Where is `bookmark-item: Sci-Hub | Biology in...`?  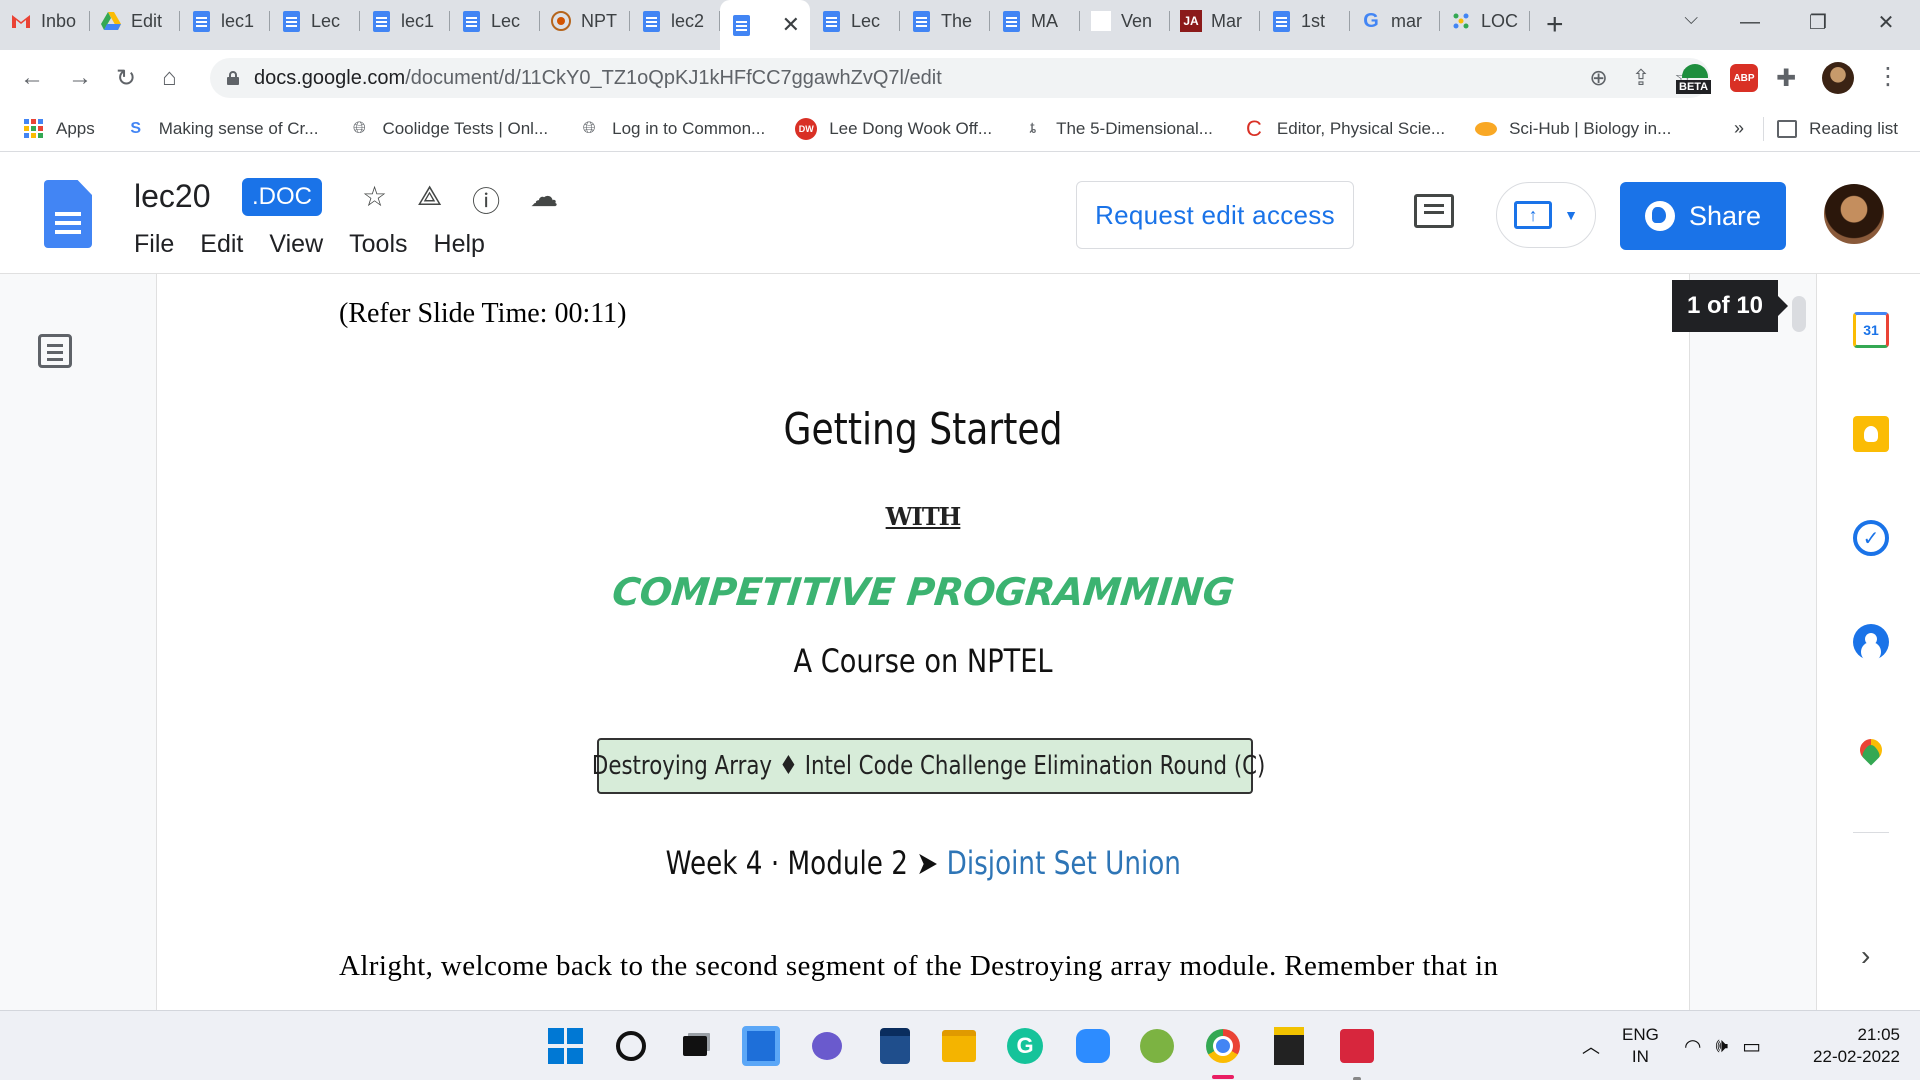 bookmark-item: Sci-Hub | Biology in... is located at coordinates (1573, 129).